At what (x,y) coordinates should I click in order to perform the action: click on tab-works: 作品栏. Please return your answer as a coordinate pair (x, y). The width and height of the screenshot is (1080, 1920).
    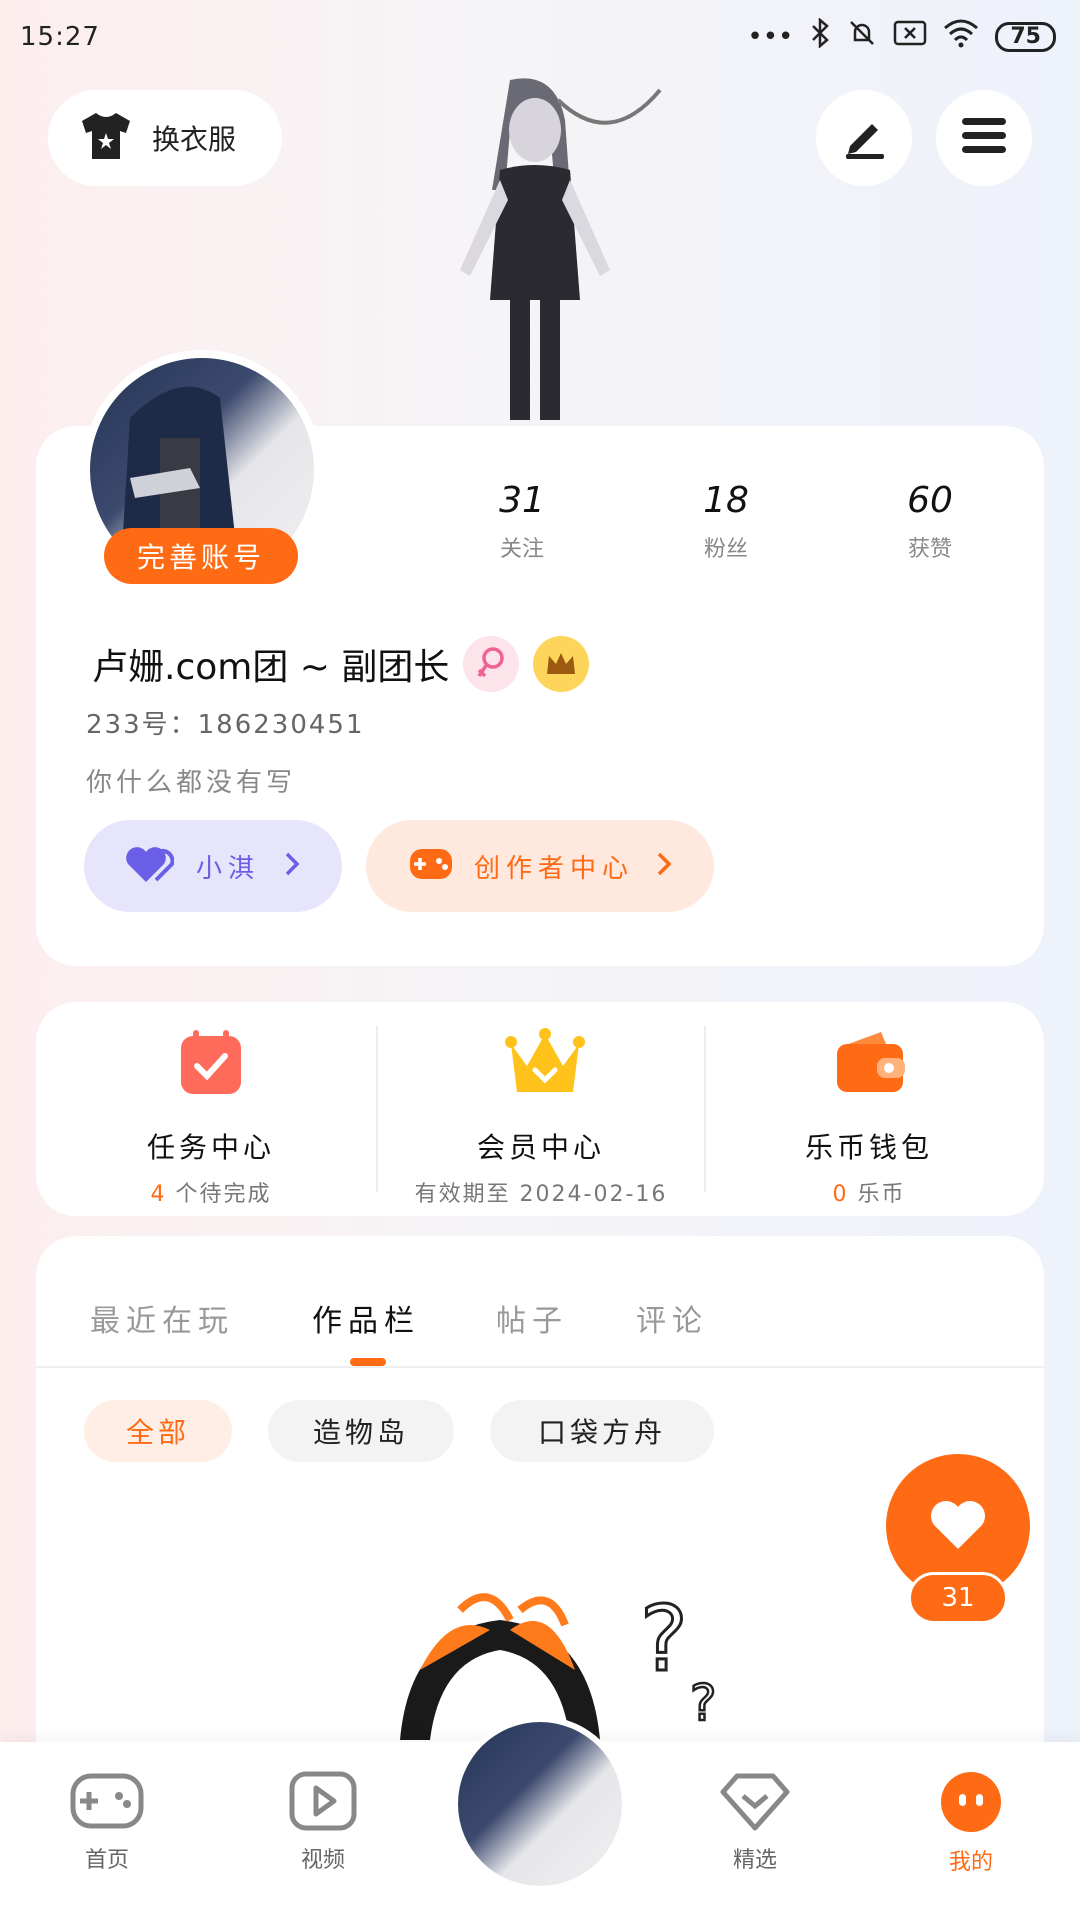
    Looking at the image, I should click on (366, 1318).